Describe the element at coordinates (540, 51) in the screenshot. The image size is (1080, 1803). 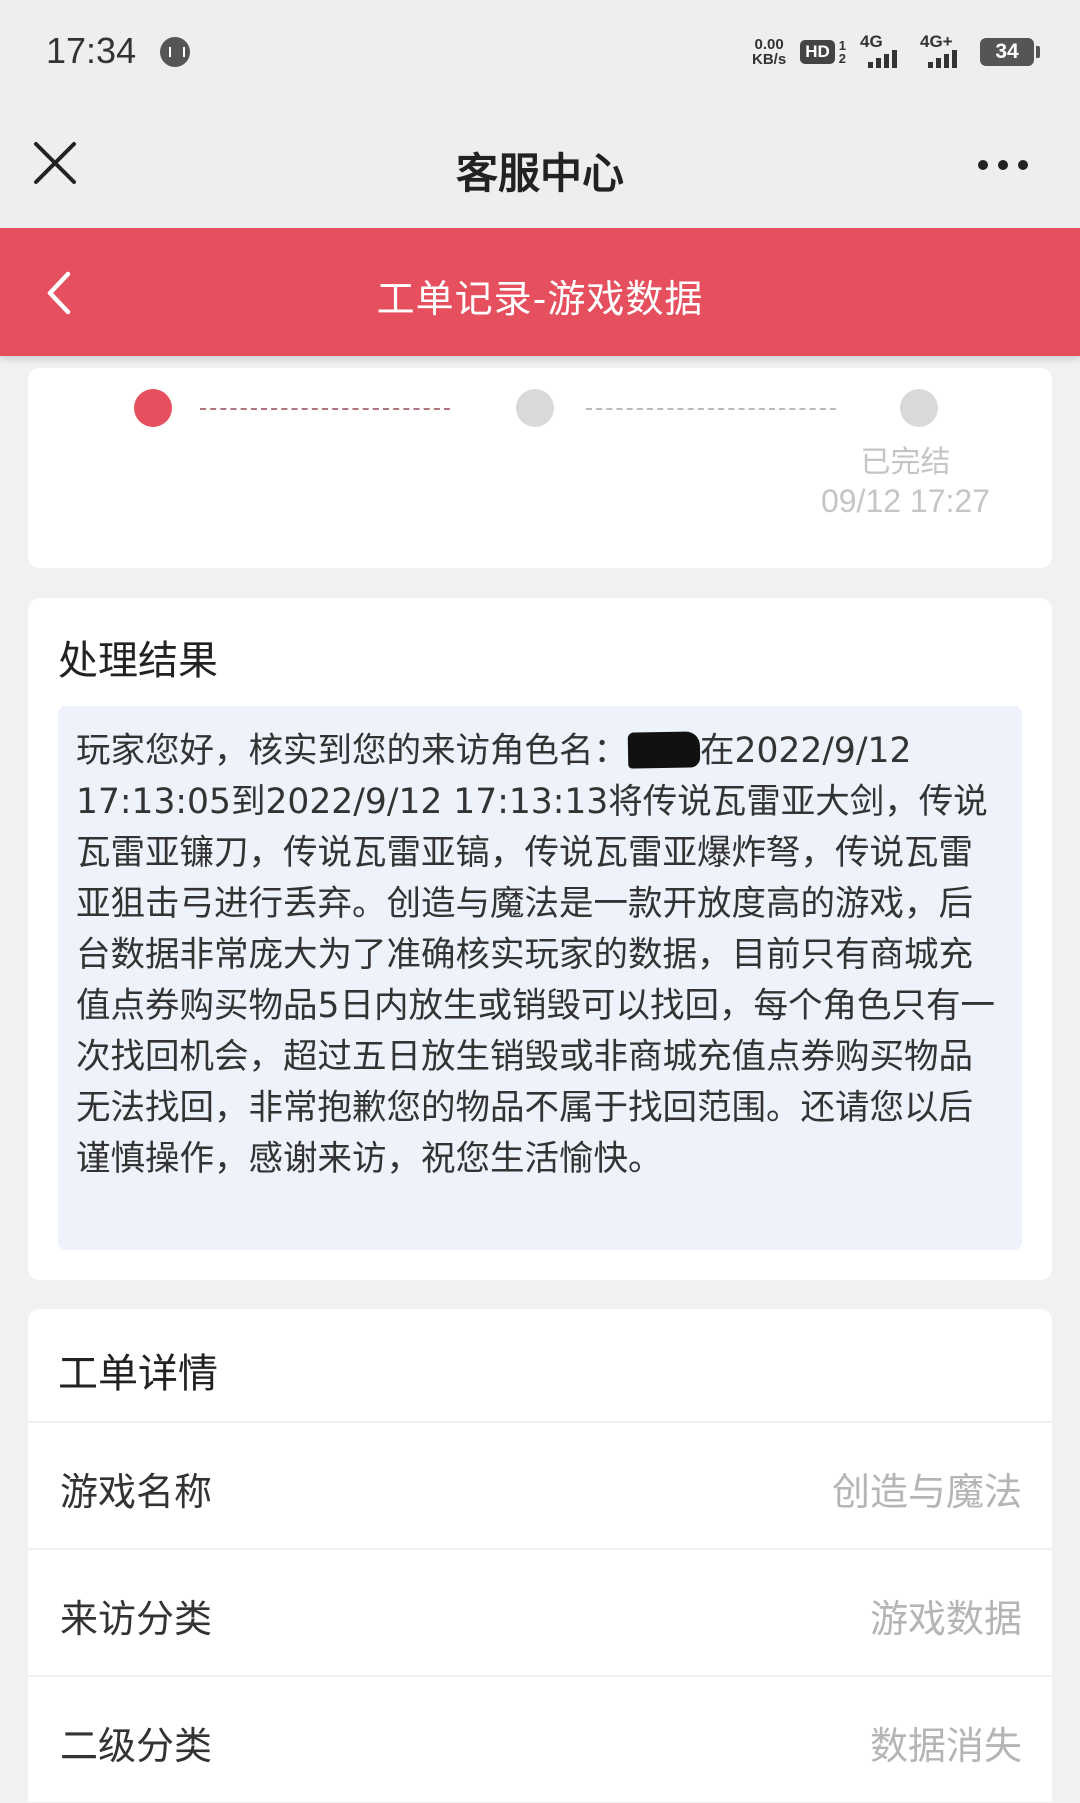
I see `status-bar: 17:34 0.00 KB/s HD 1 2 4G 4G+ 34` at that location.